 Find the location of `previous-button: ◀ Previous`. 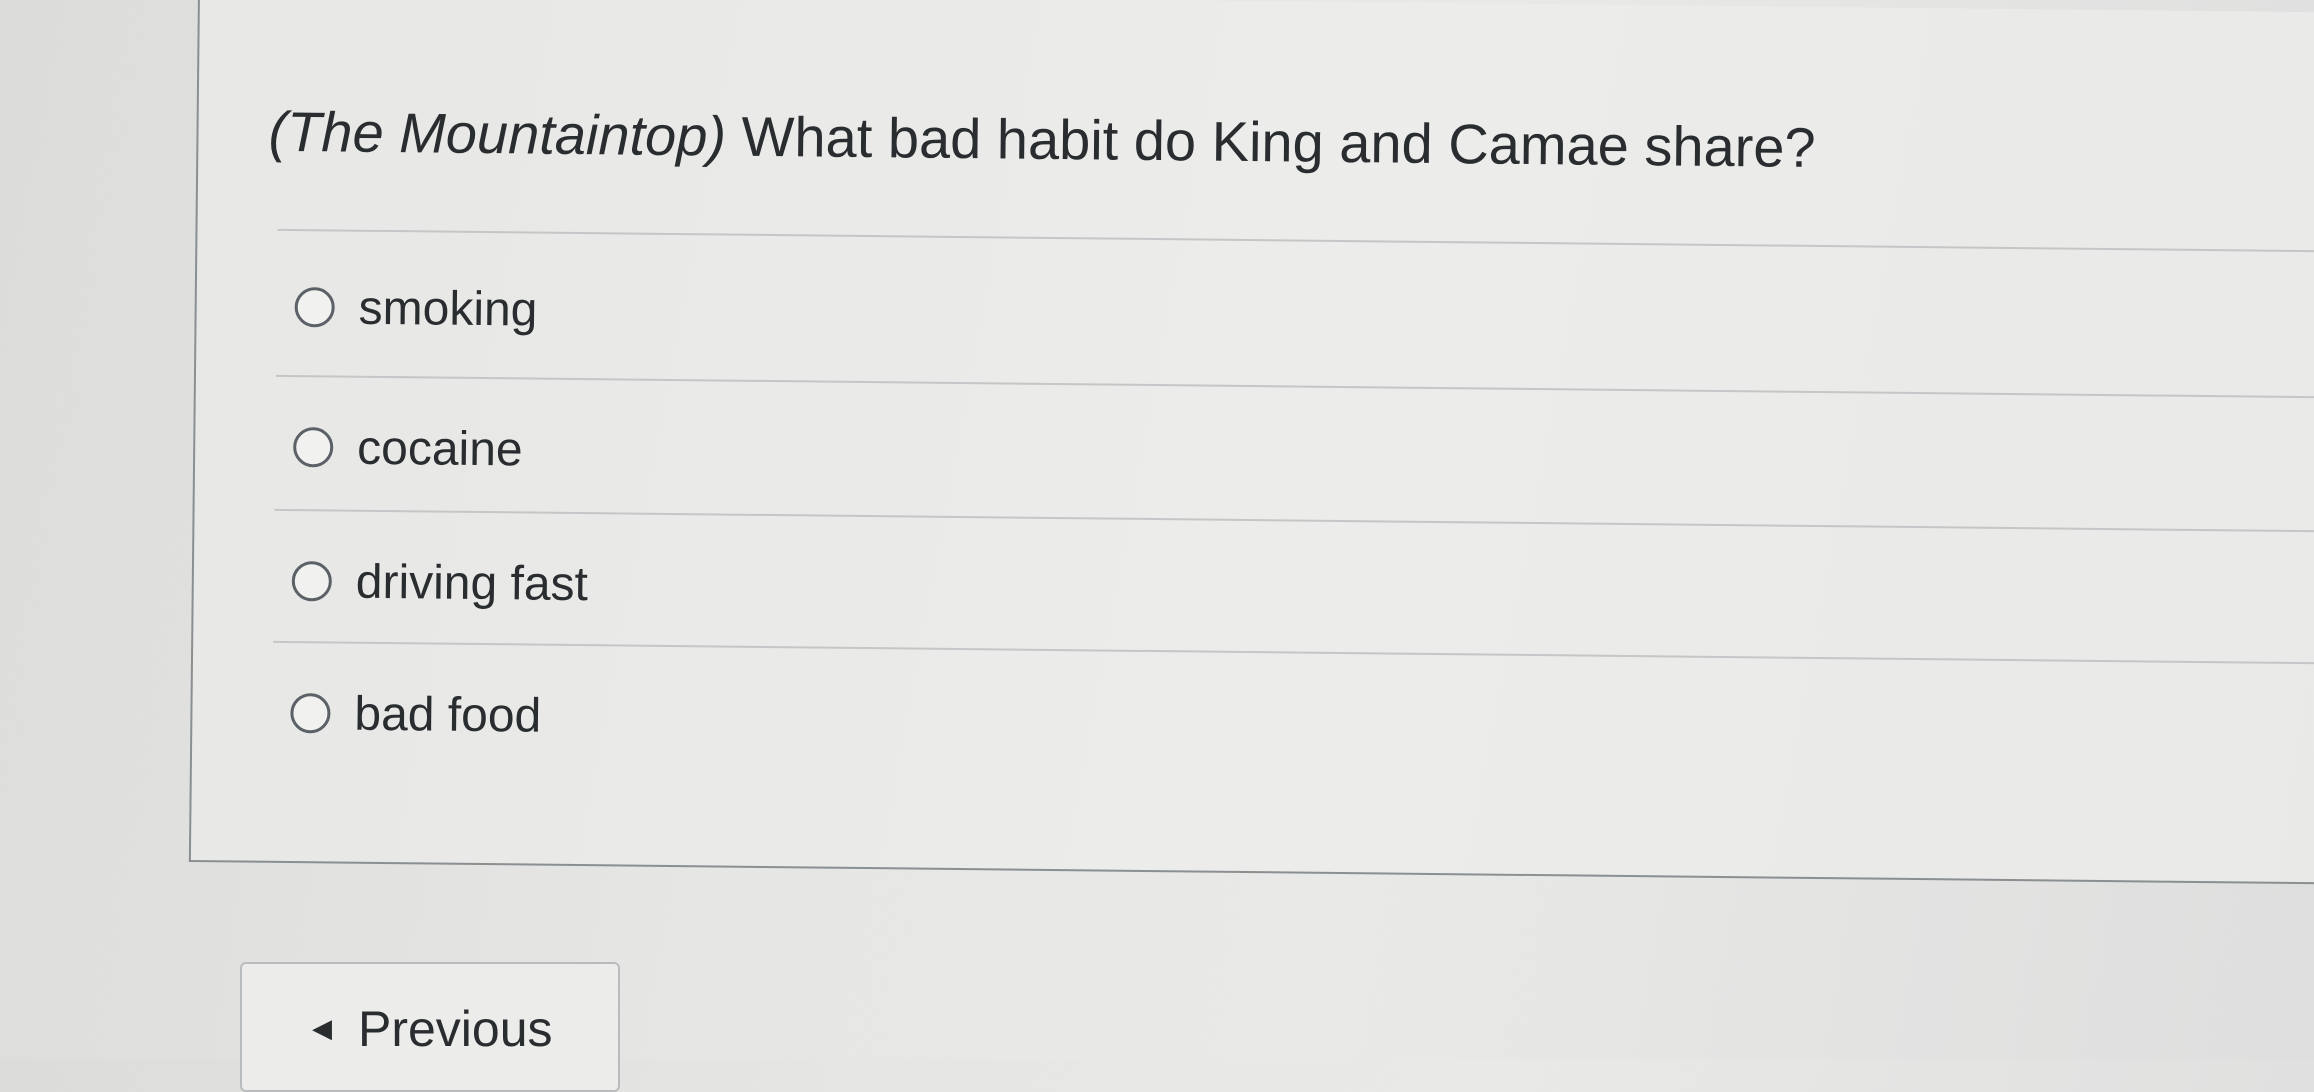

previous-button: ◀ Previous is located at coordinates (430, 1027).